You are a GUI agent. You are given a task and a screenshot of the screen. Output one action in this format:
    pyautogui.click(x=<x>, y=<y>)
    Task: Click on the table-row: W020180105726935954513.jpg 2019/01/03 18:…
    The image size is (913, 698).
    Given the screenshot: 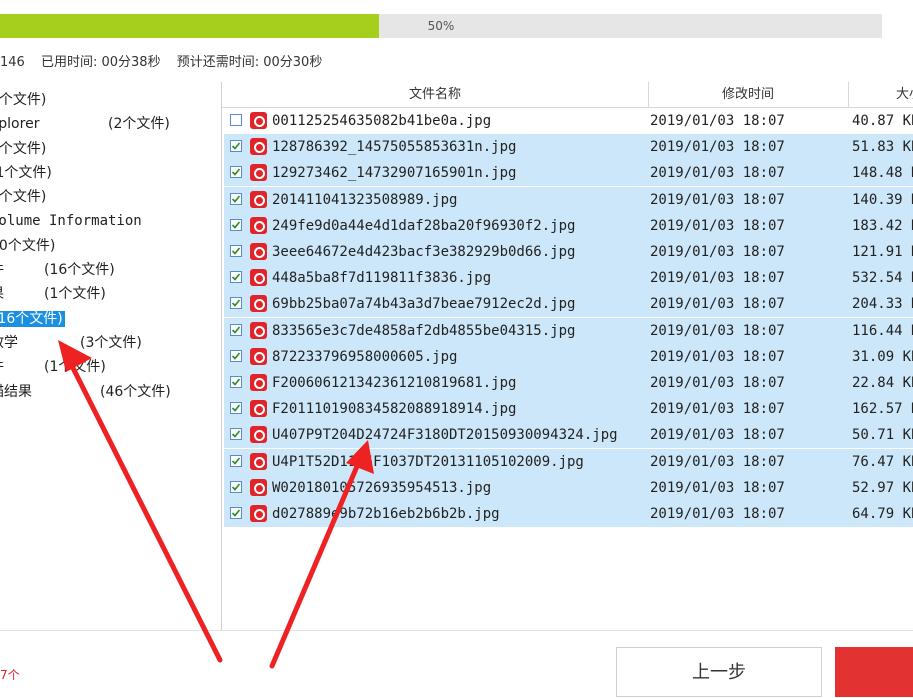 What is the action you would take?
    pyautogui.click(x=568, y=487)
    